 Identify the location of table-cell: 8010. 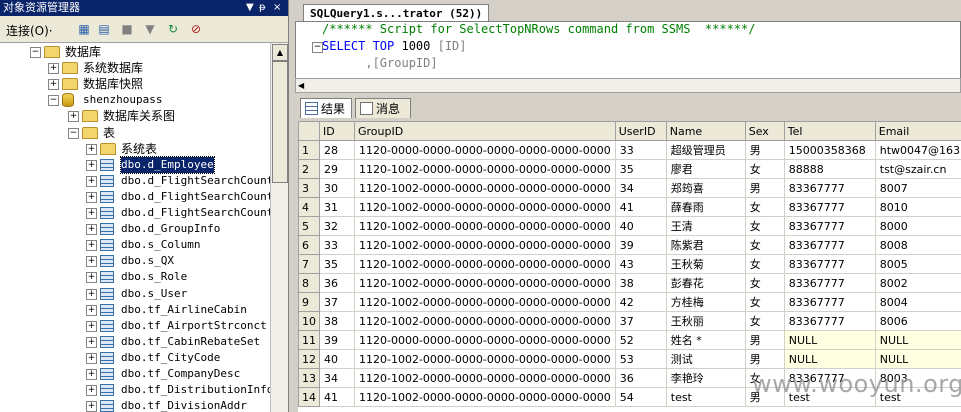
(917, 207).